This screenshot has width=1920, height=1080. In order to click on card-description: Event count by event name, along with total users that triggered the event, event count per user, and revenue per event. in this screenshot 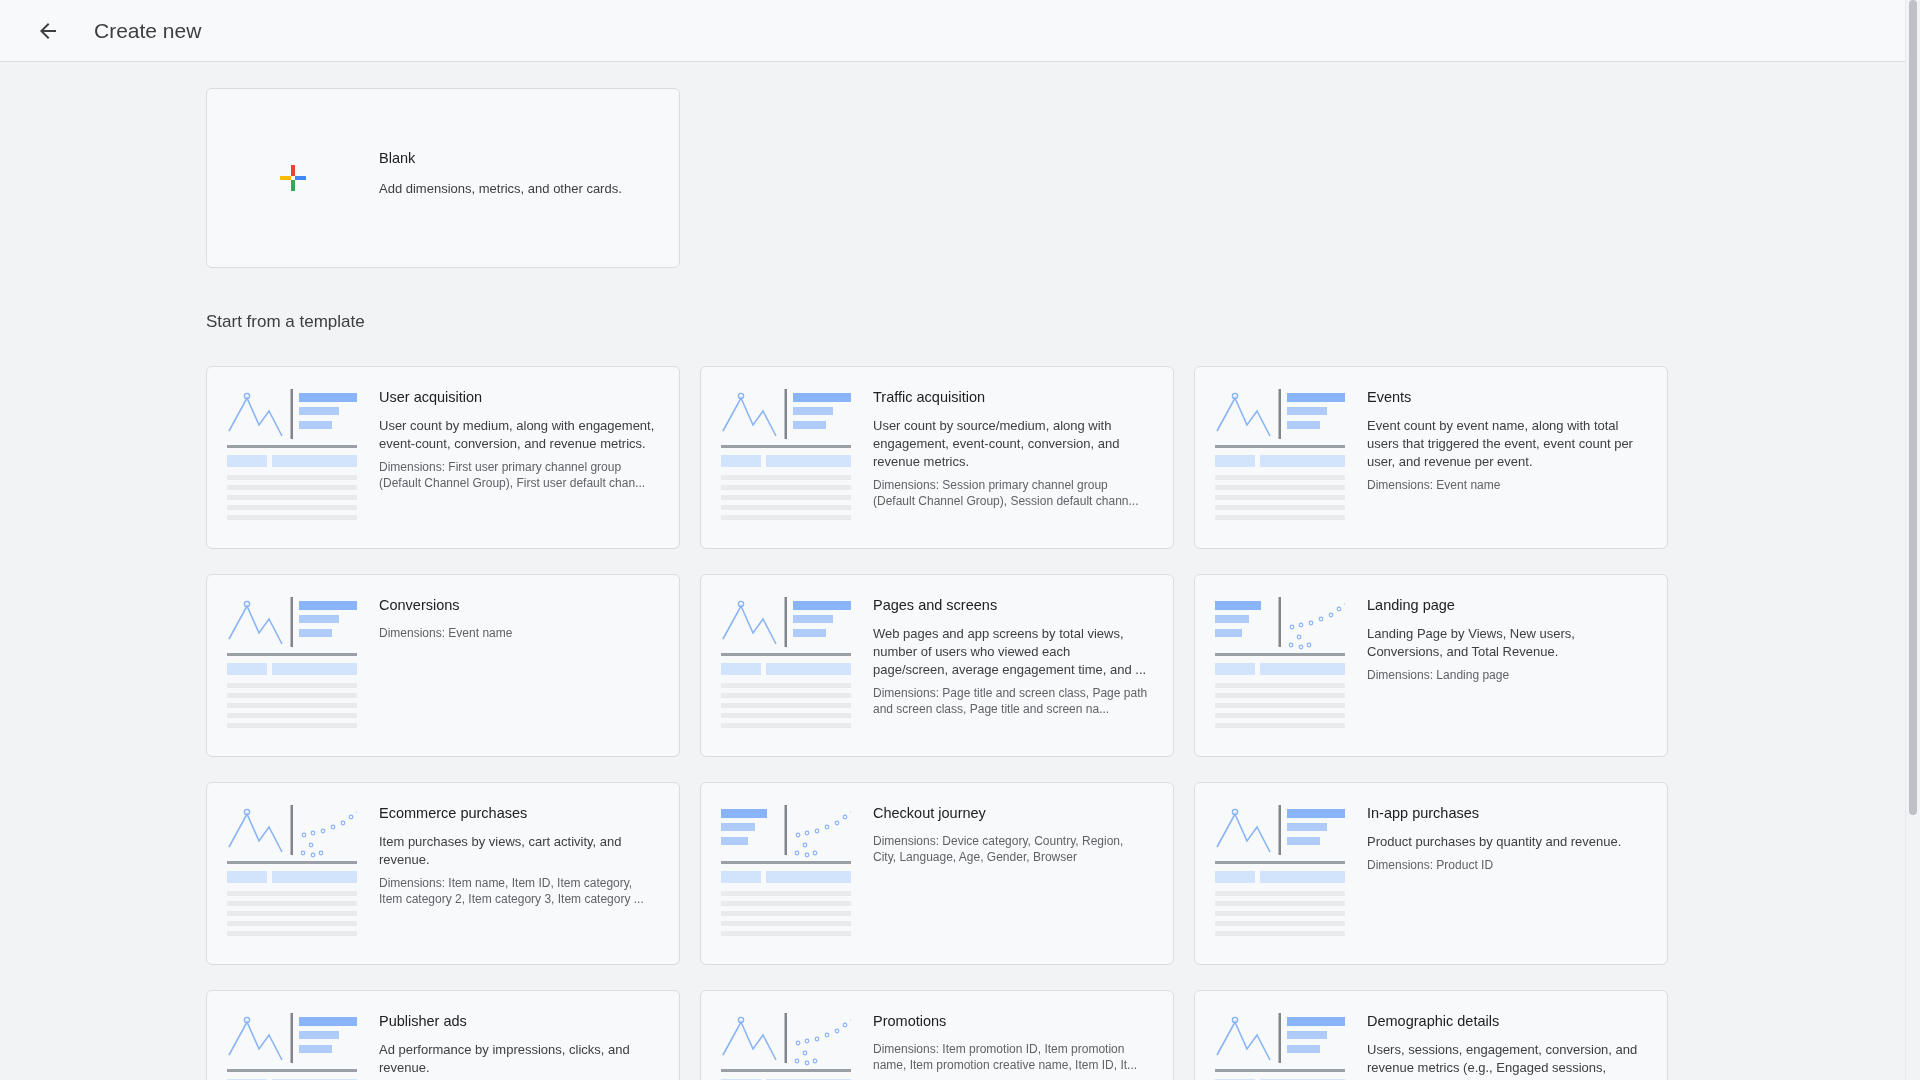, I will do `click(1500, 444)`.